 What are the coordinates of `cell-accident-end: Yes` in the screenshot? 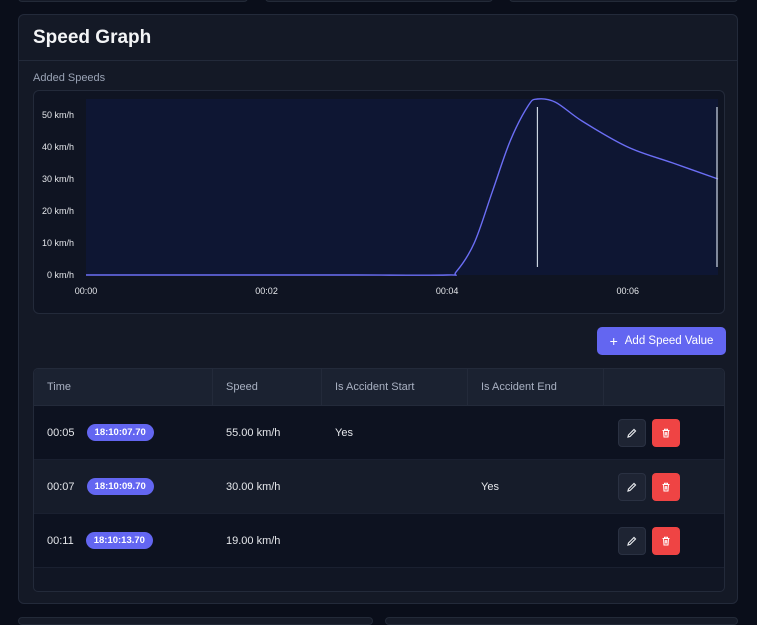 It's located at (536, 486).